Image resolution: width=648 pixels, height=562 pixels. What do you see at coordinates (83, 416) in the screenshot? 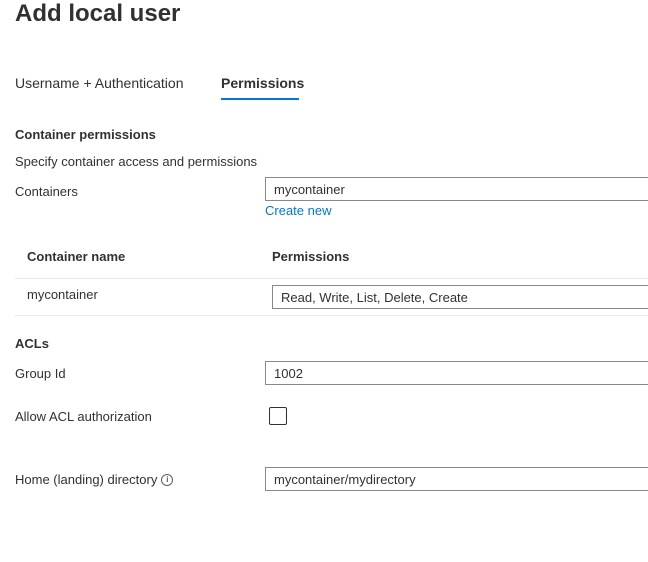
I see `allow-acl-authorization-label: Allow ACL authorization` at bounding box center [83, 416].